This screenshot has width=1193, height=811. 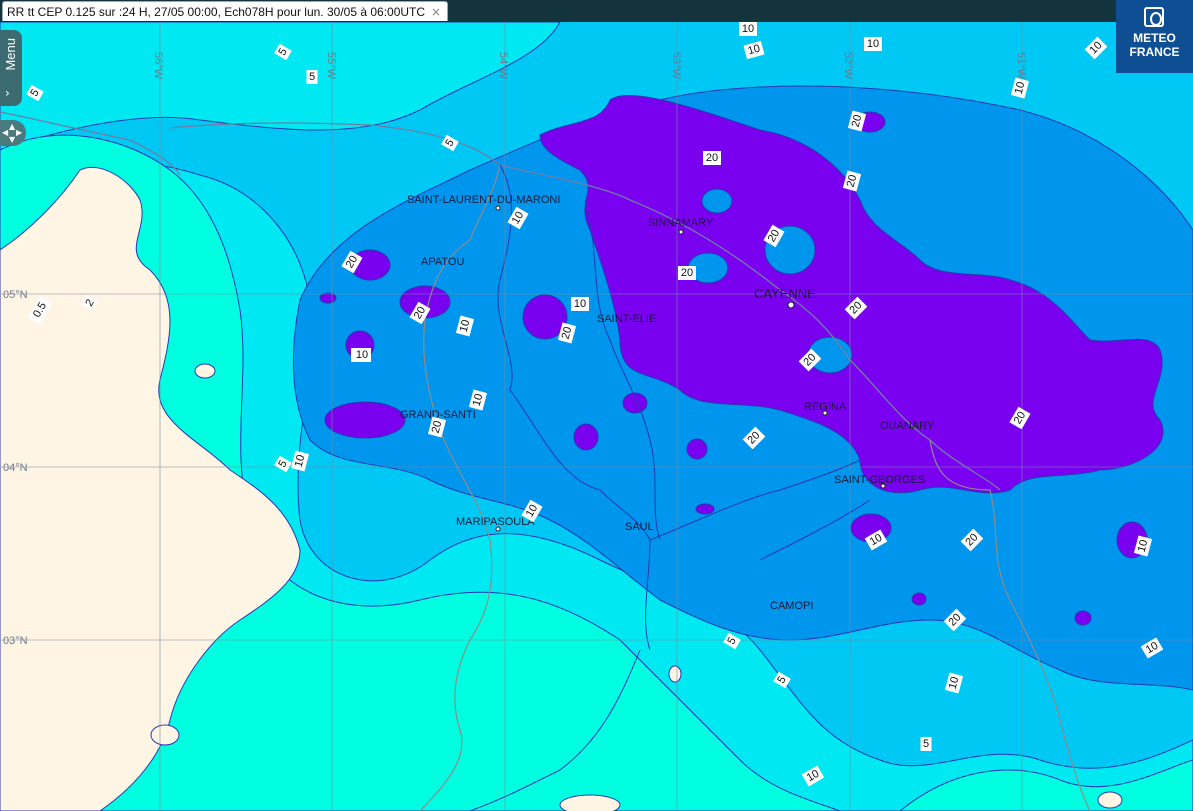 I want to click on menu-button: Menu ›, so click(x=11, y=68).